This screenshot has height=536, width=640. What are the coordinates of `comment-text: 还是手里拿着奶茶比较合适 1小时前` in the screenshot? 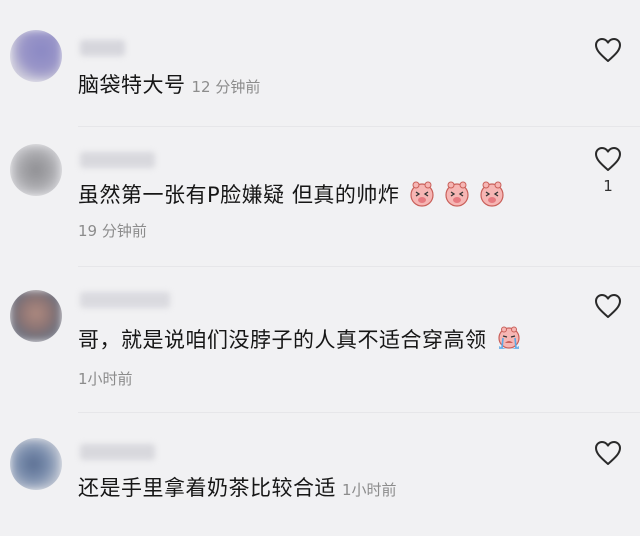 It's located at (237, 488).